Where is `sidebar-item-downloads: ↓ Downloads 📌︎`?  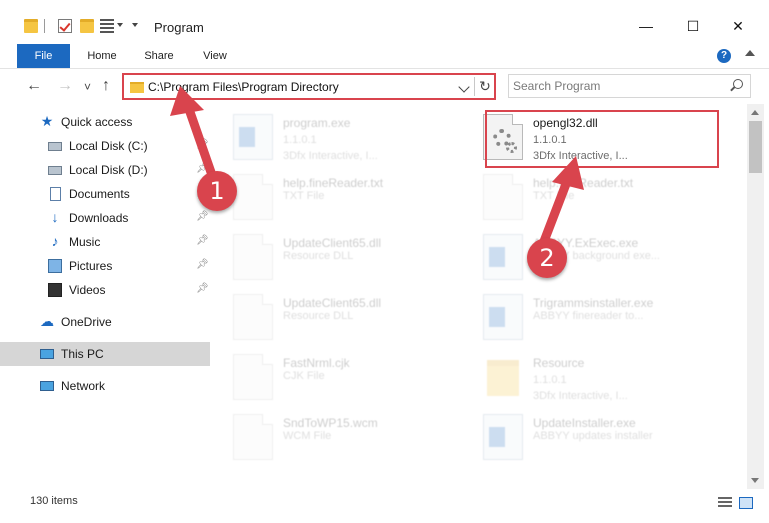 sidebar-item-downloads: ↓ Downloads 📌︎ is located at coordinates (105, 218).